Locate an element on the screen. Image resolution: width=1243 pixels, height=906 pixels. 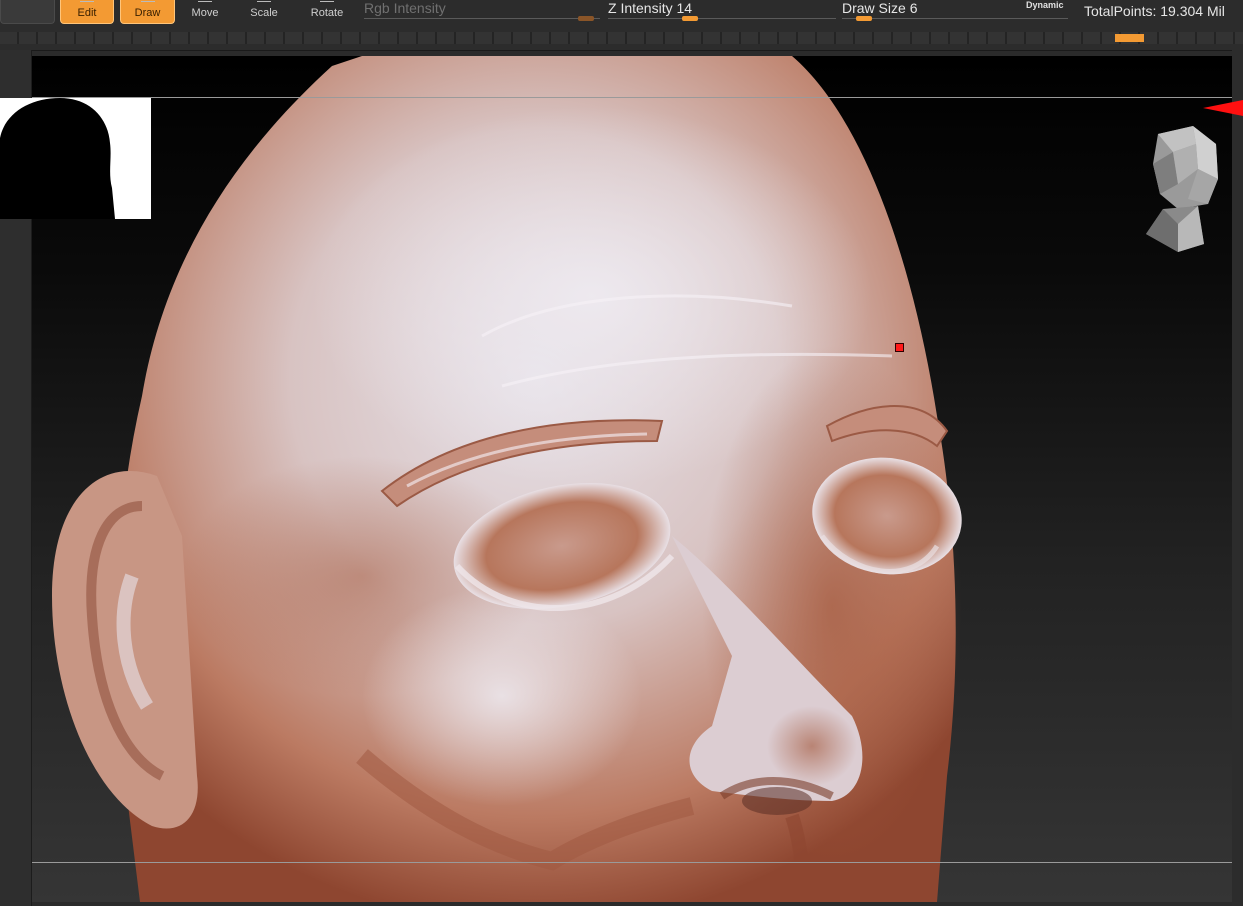
scale-button-label: Scale is located at coordinates (264, 13).